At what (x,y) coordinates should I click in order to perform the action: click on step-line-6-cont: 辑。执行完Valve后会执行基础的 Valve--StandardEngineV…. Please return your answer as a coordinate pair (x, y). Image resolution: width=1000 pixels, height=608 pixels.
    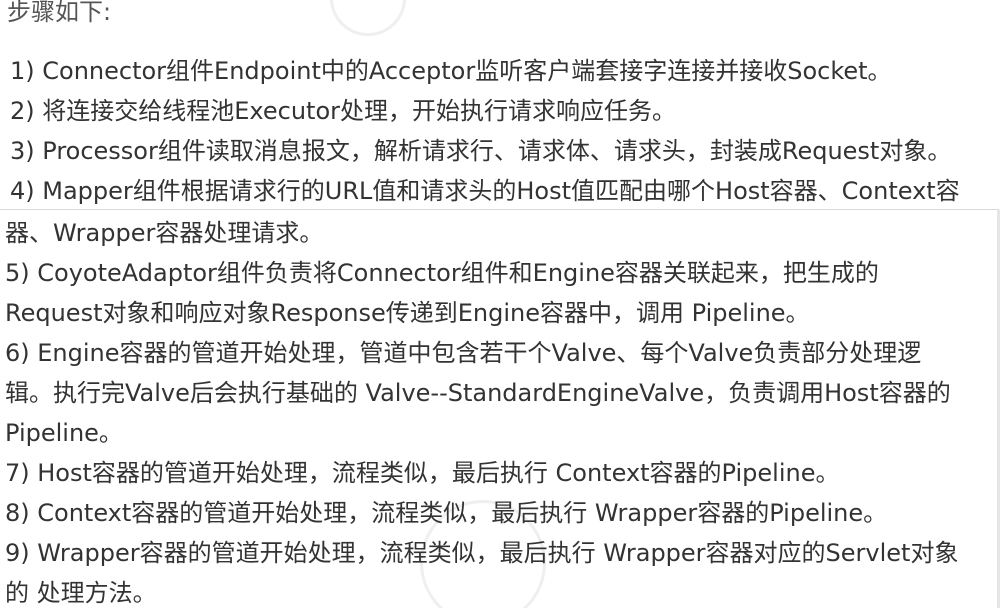
    Looking at the image, I should click on (478, 393).